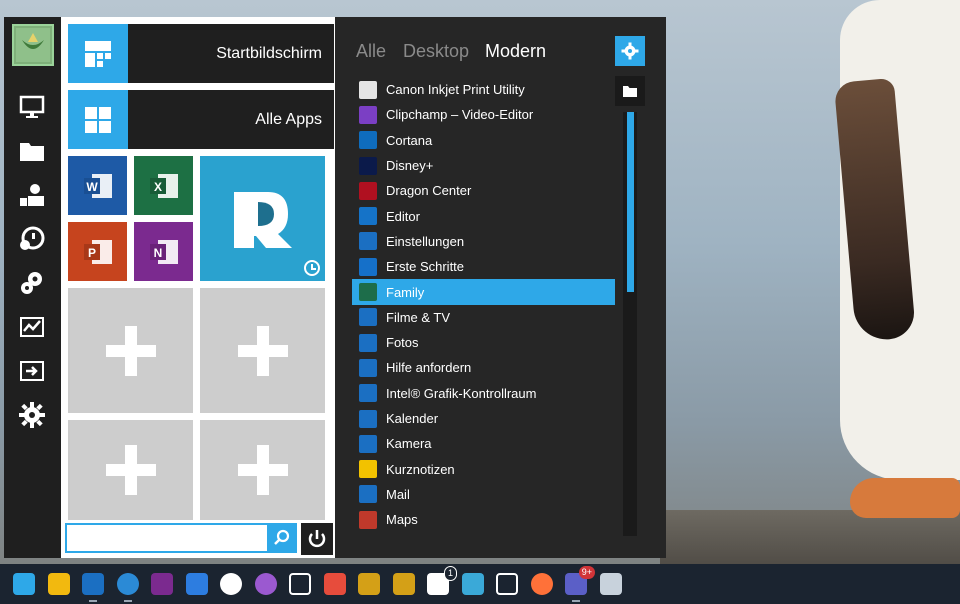  What do you see at coordinates (485, 89) in the screenshot?
I see `app-list-item: Canon Inkjet Print Utility` at bounding box center [485, 89].